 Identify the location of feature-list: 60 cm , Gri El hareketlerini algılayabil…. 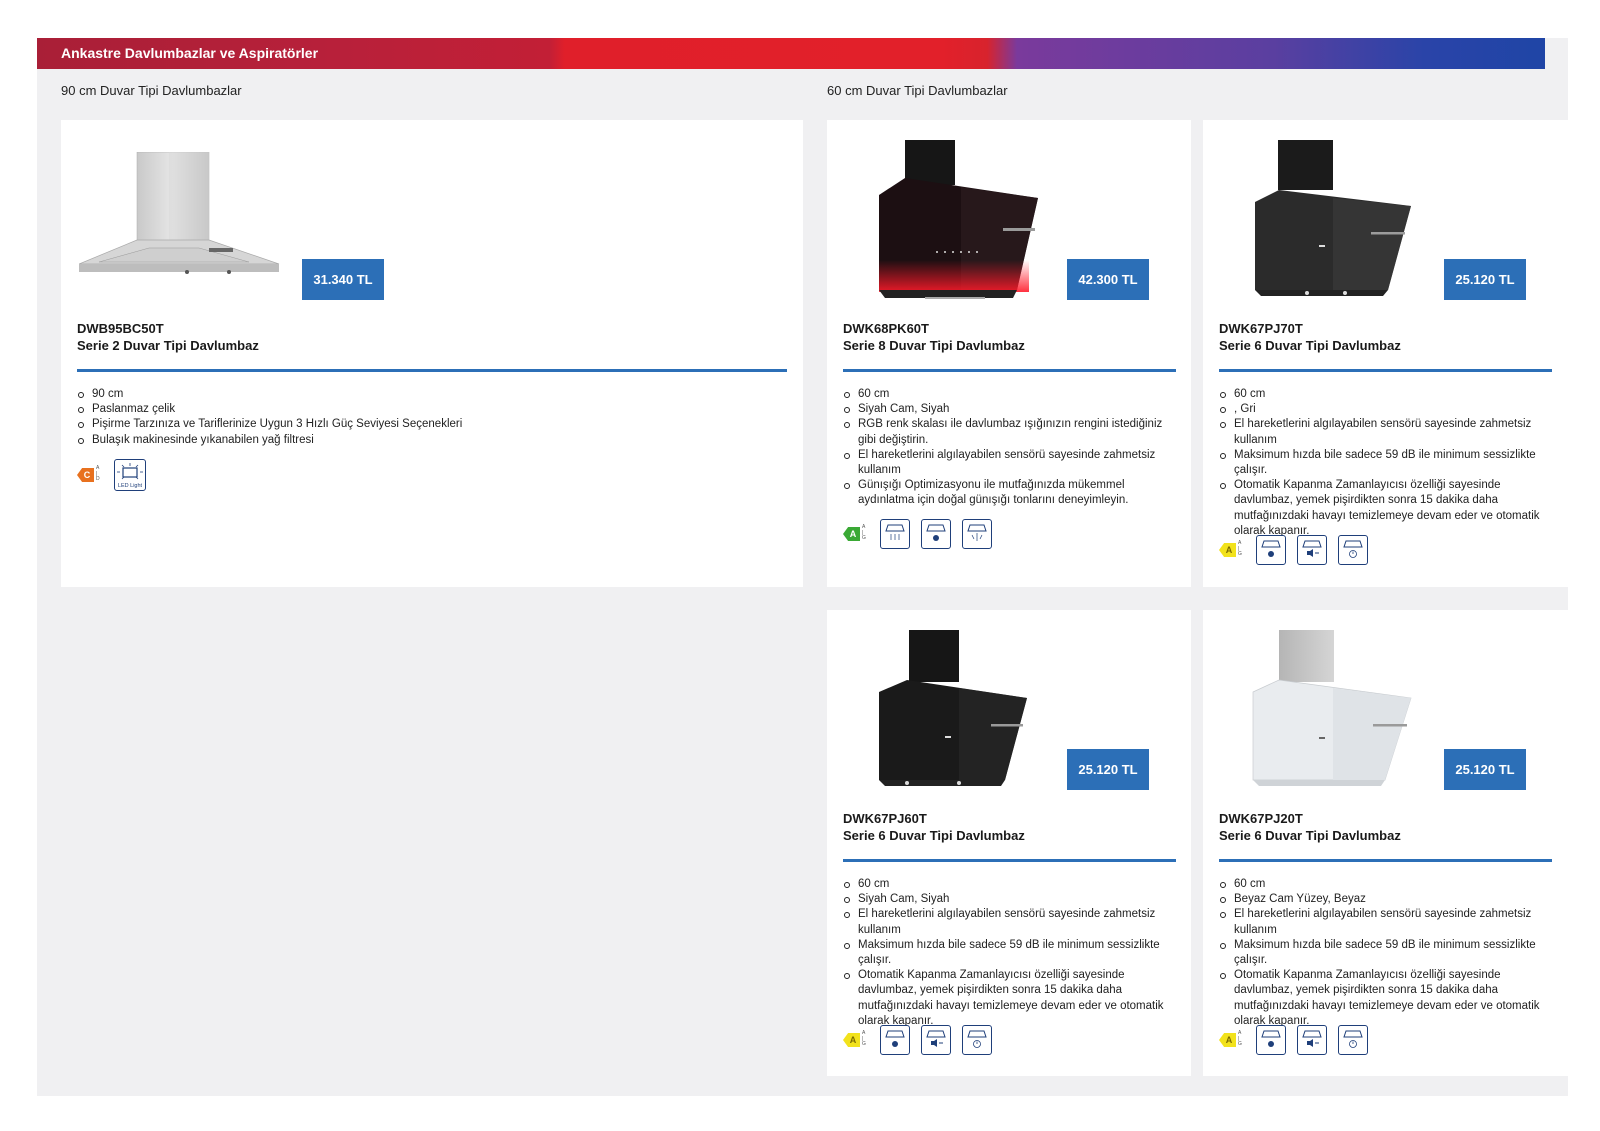
(1389, 463).